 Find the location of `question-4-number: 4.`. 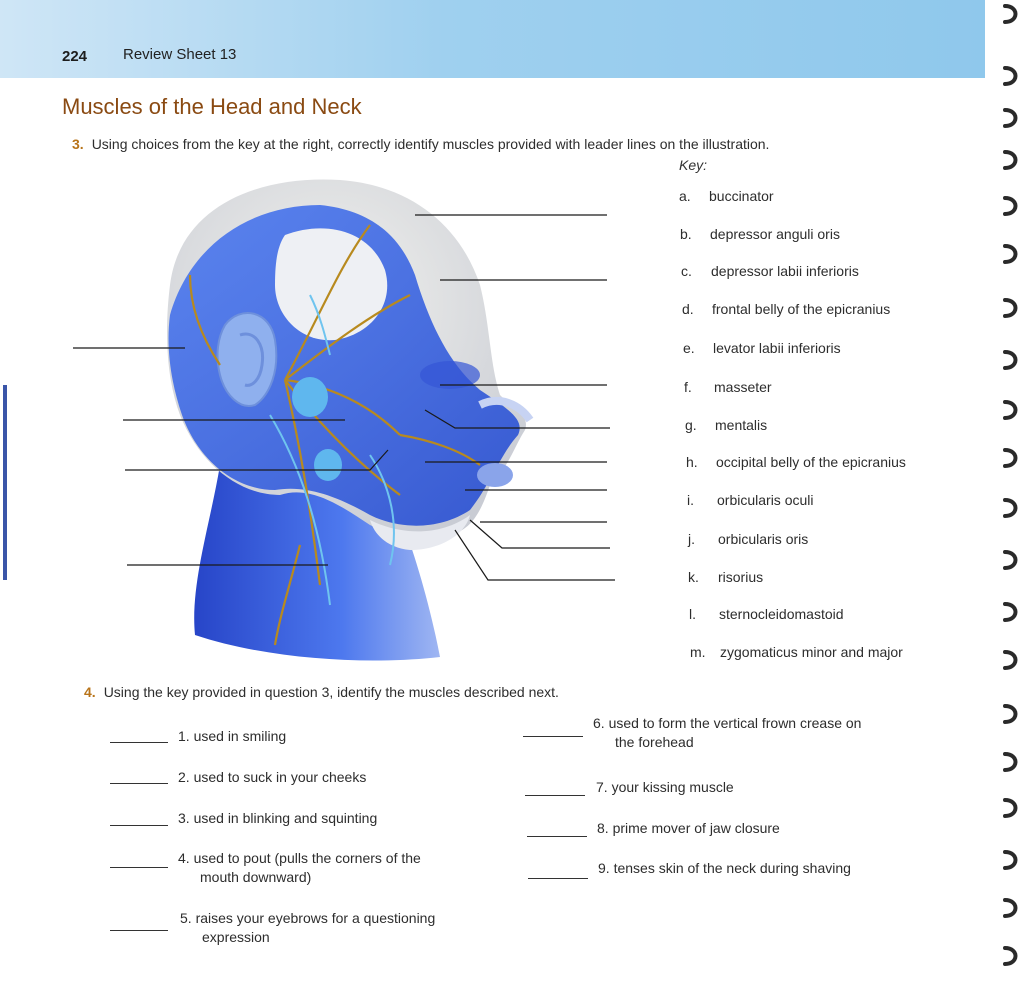

question-4-number: 4. is located at coordinates (90, 692).